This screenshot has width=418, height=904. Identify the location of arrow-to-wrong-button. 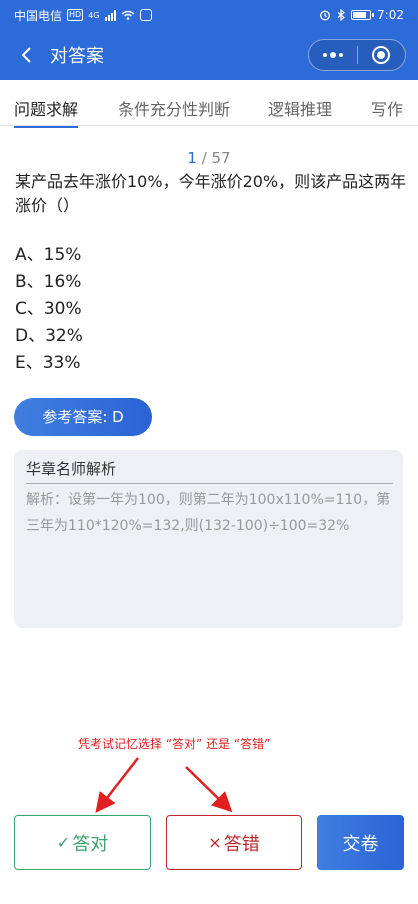
(209, 789).